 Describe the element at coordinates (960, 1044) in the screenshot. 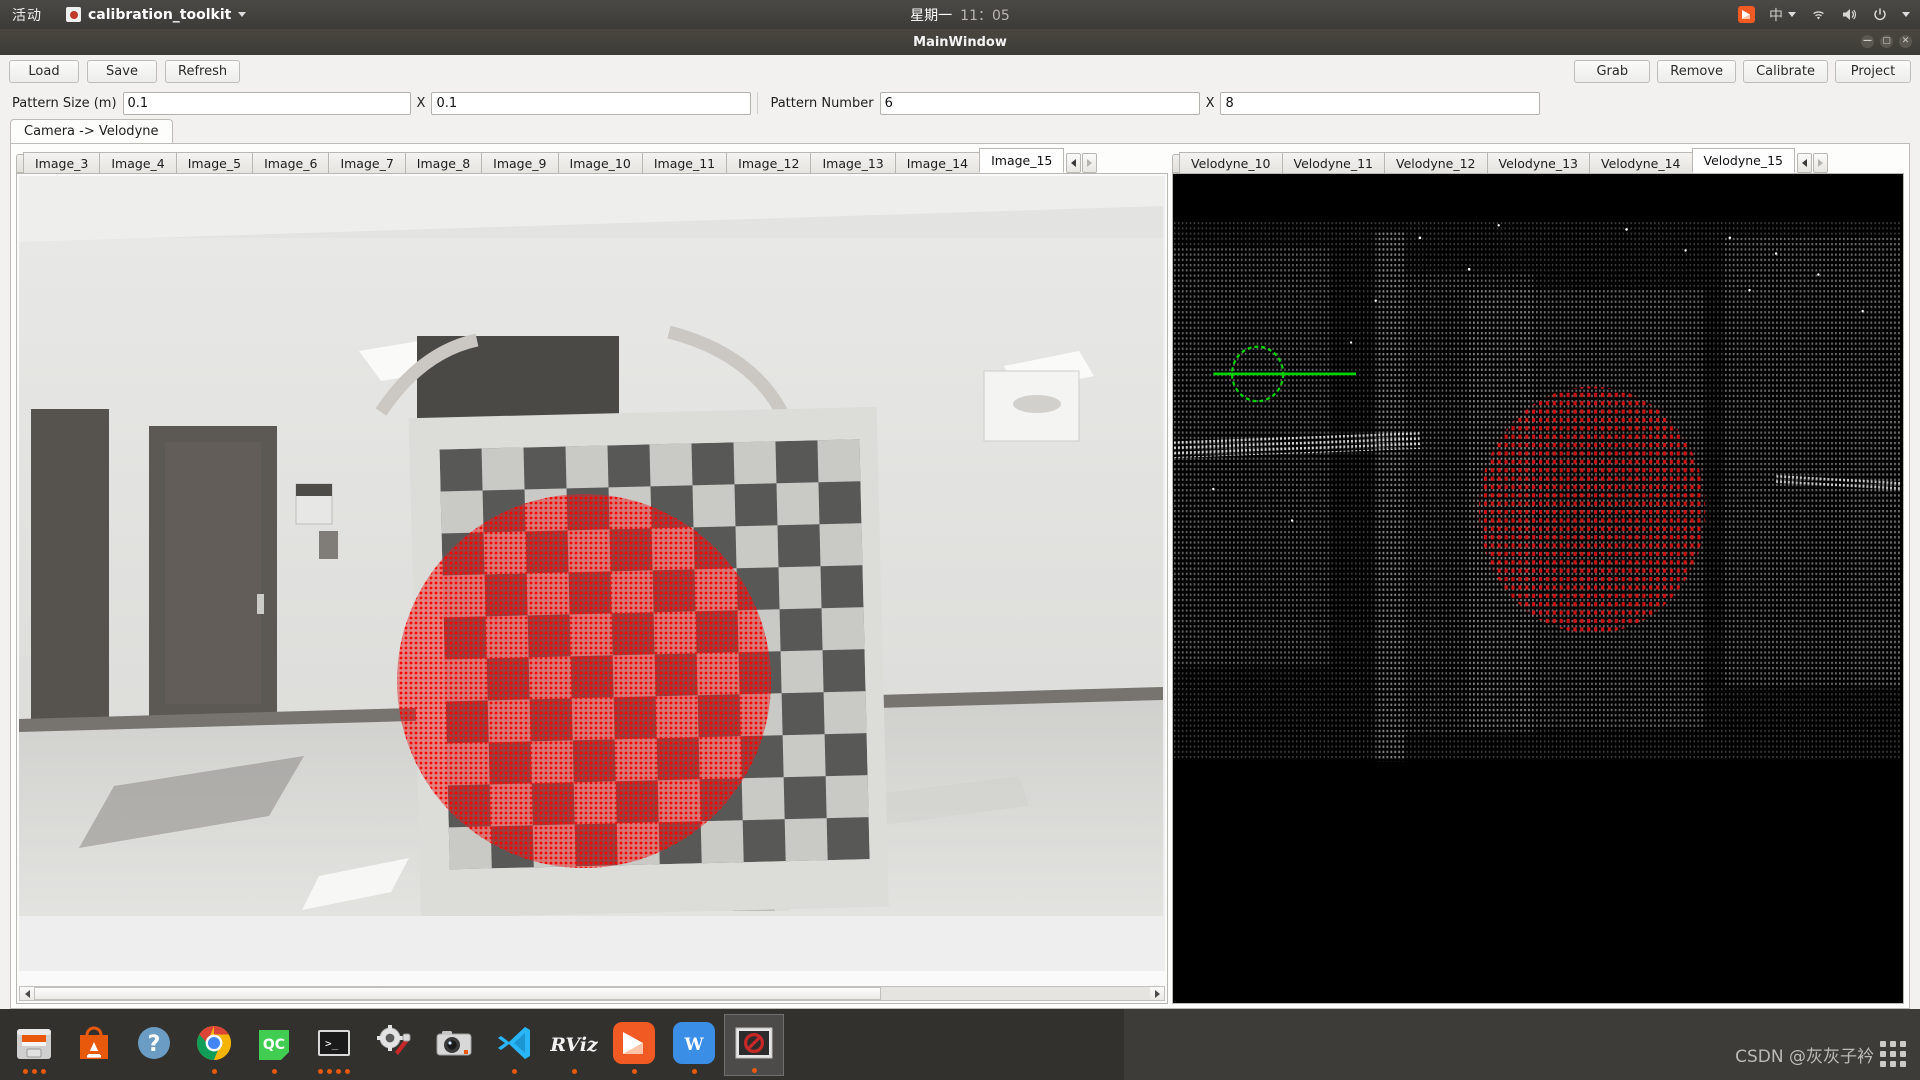

I see `dock-launcher: ? QC >_ RViz W CSDN @灰灰子衿` at that location.